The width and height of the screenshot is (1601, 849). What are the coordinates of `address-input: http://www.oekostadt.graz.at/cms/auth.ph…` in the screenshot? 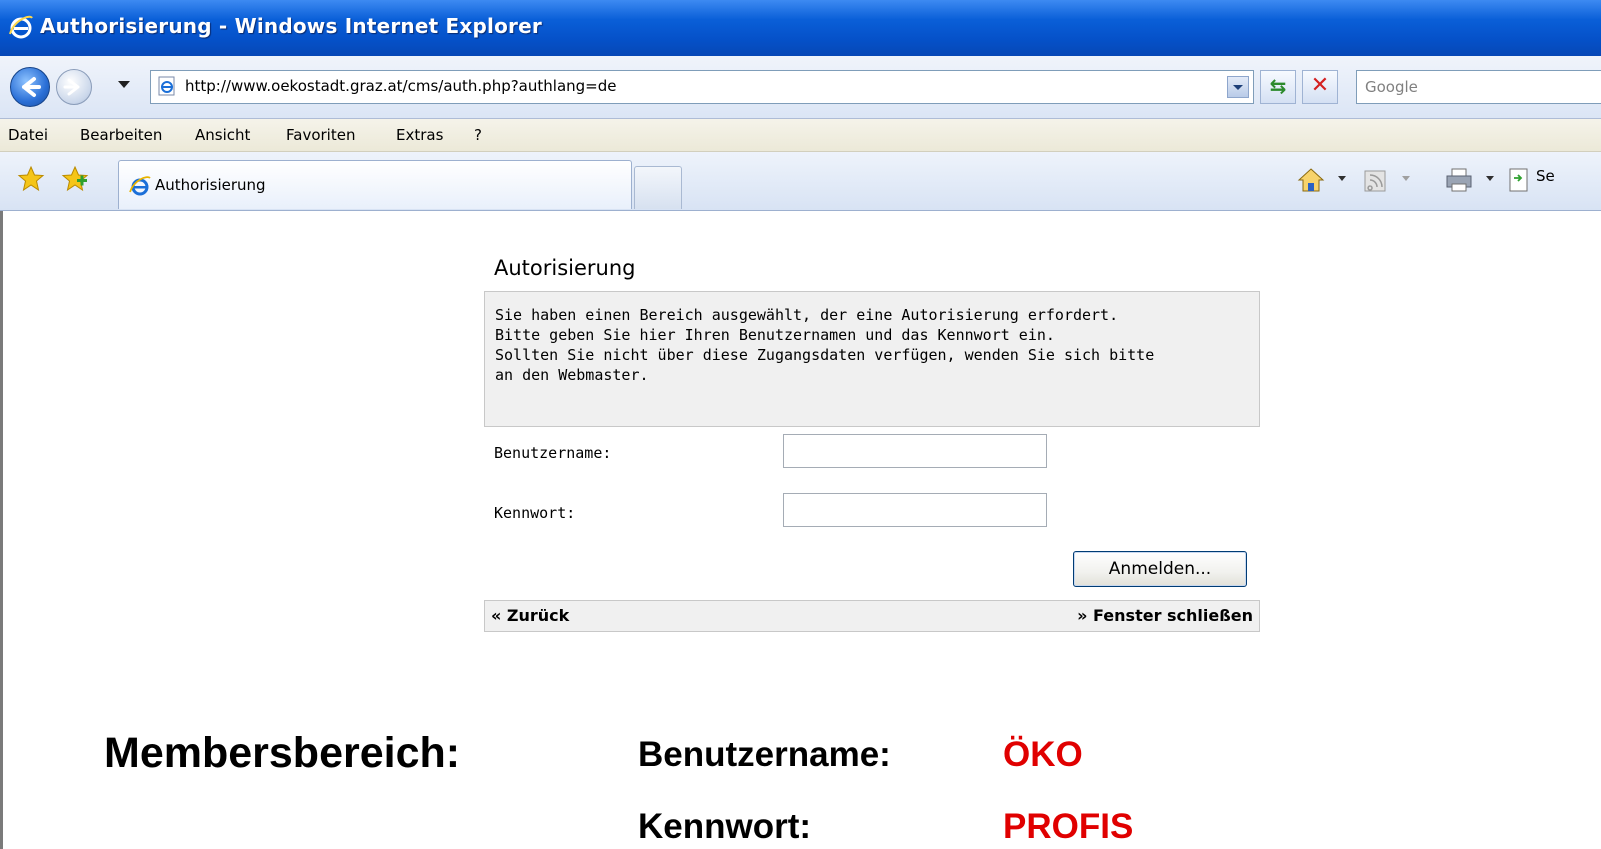 It's located at (702, 87).